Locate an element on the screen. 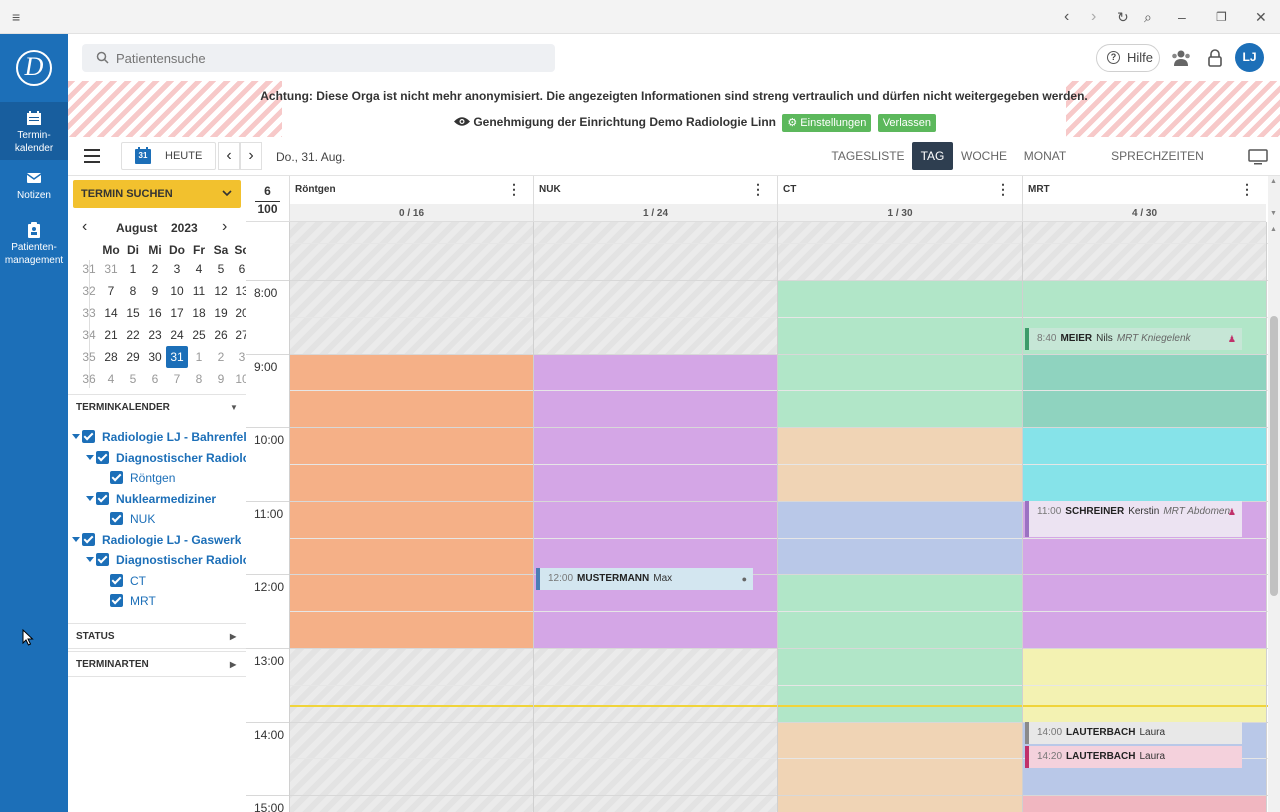  today-button: 31 HEUTE is located at coordinates (168, 156).